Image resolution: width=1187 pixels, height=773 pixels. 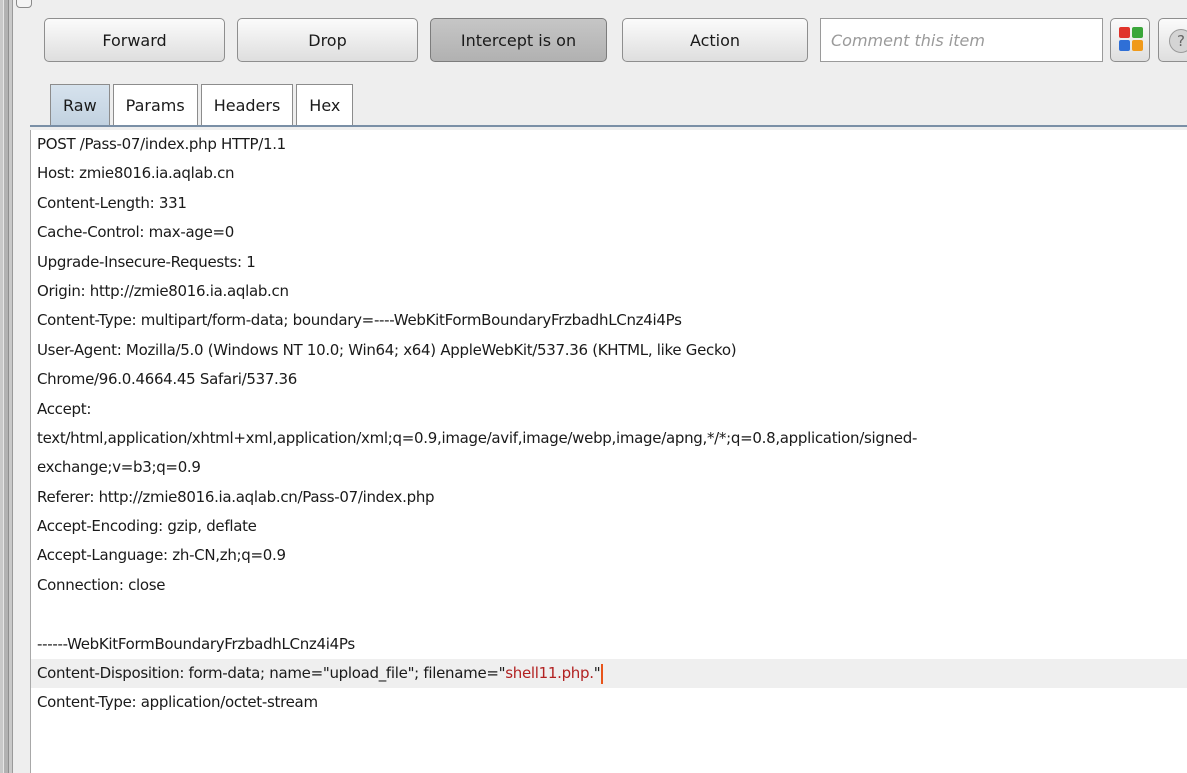 I want to click on request-line: exchange;v=b3;q=0.9, so click(x=609, y=467).